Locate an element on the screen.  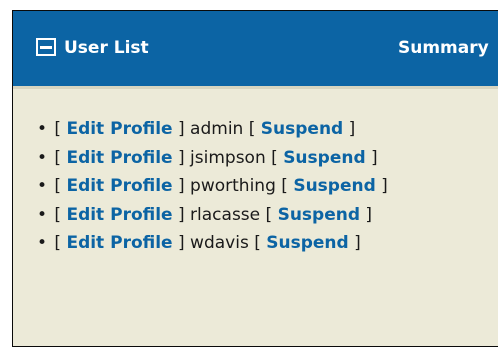
username: jsimpson is located at coordinates (228, 157).